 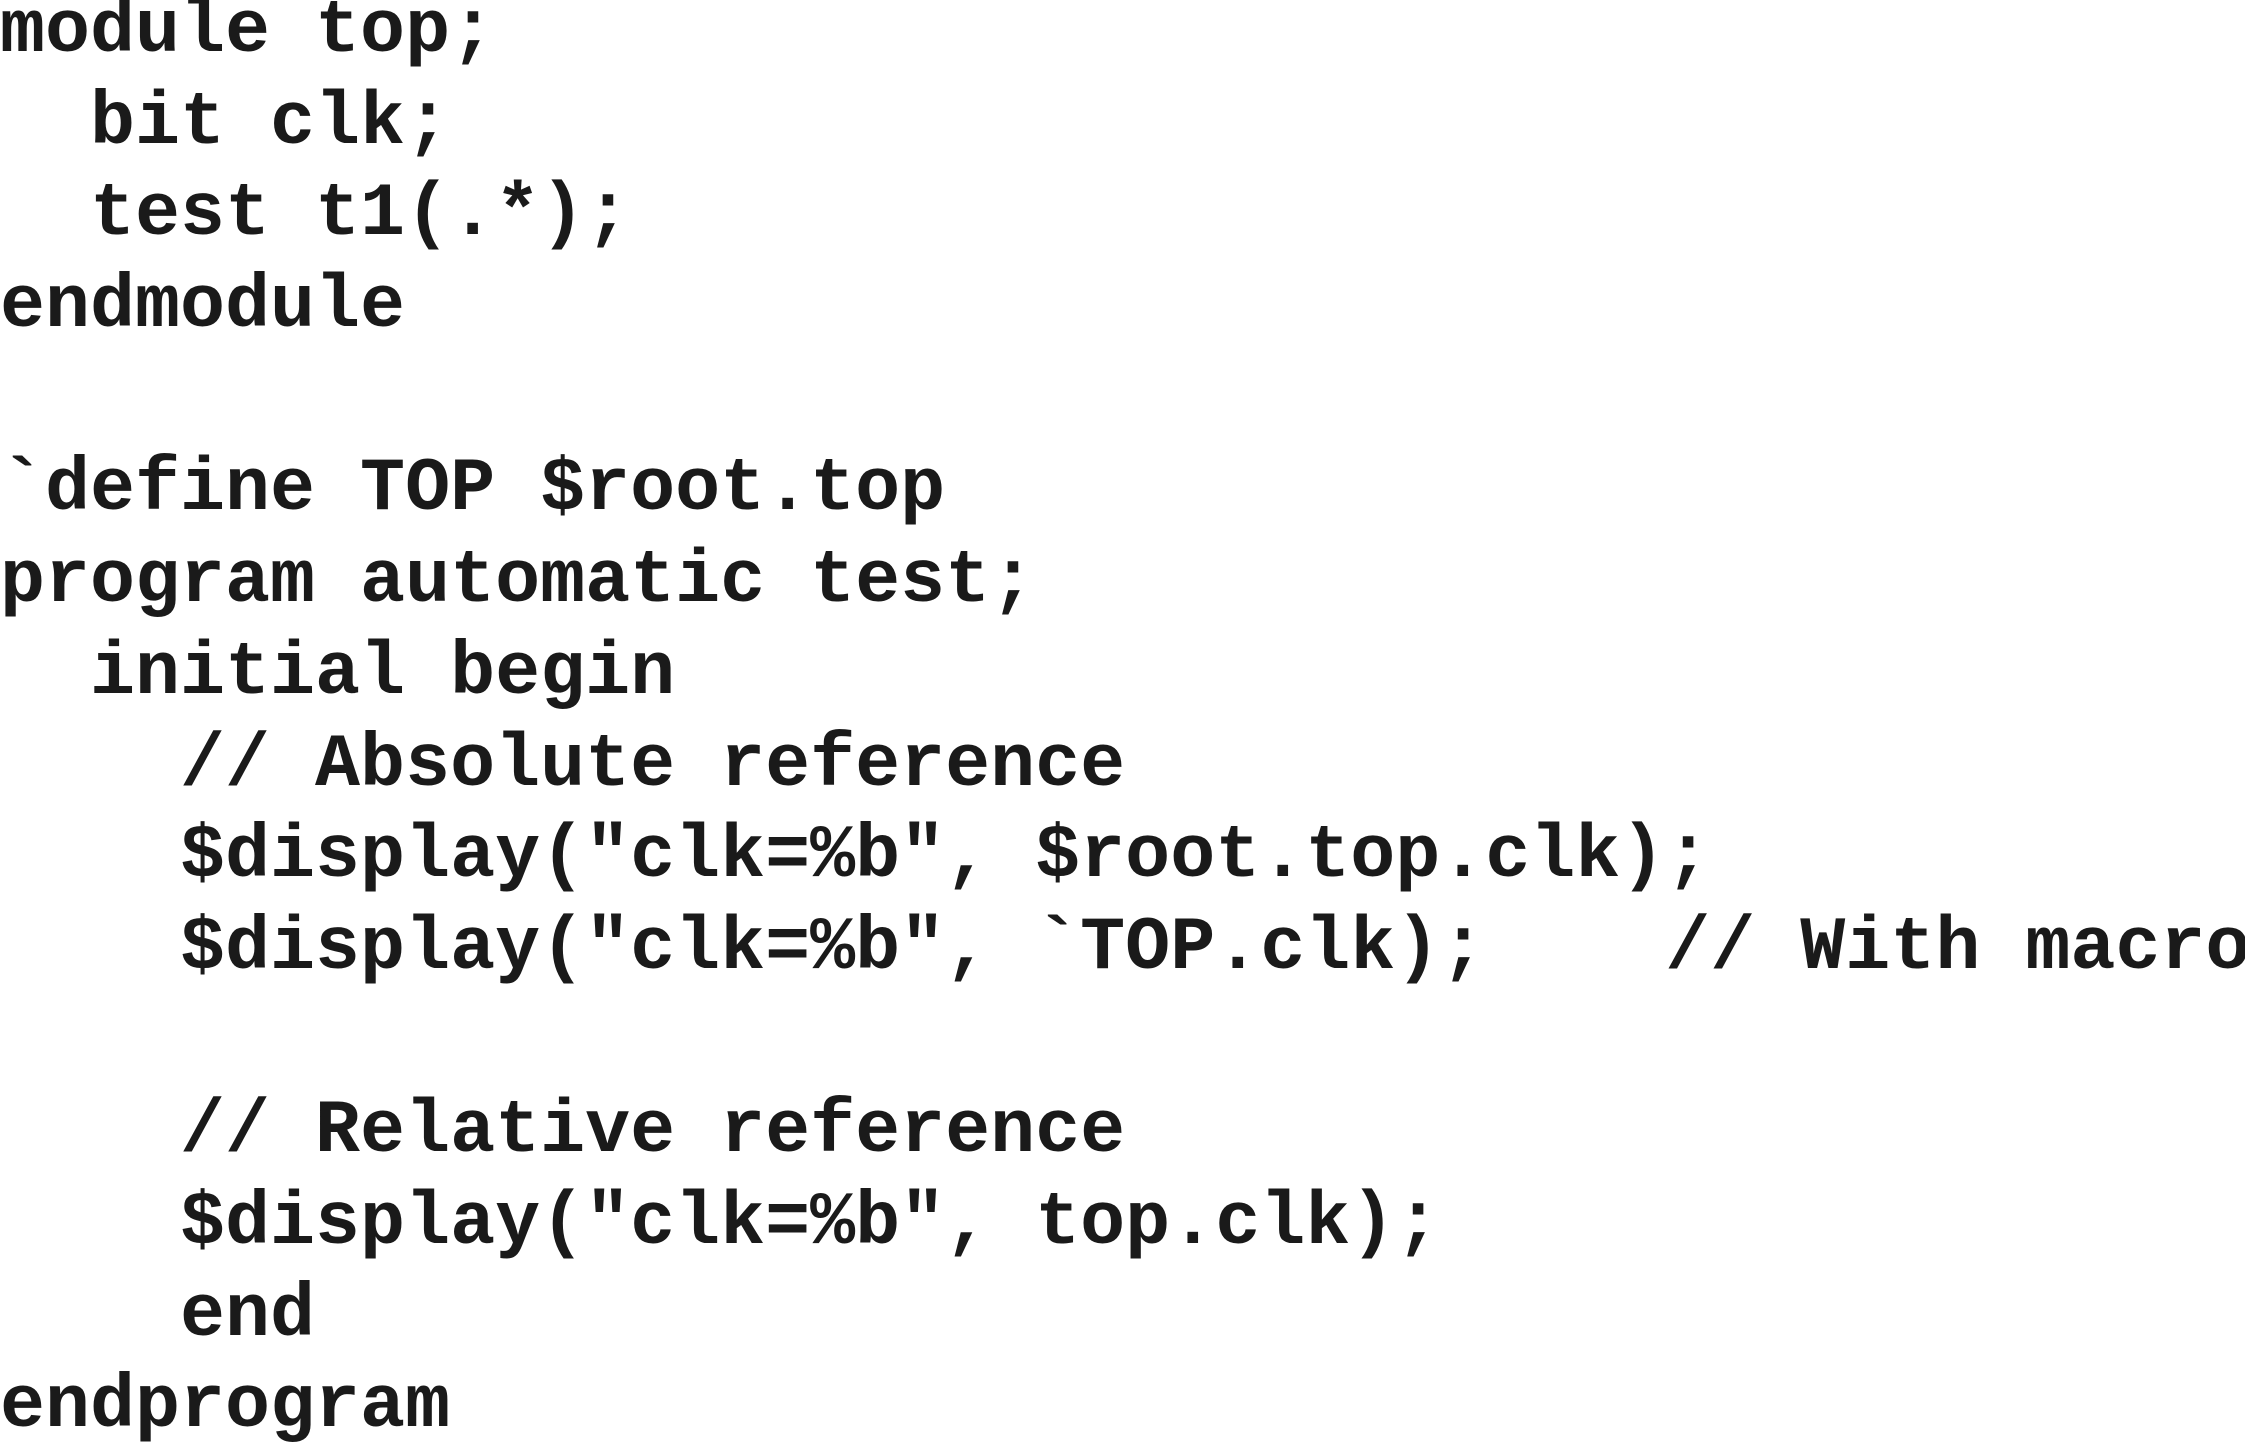 I want to click on code-line-display-relative: $display("clk=%b", top.clk);, so click(x=720, y=1223).